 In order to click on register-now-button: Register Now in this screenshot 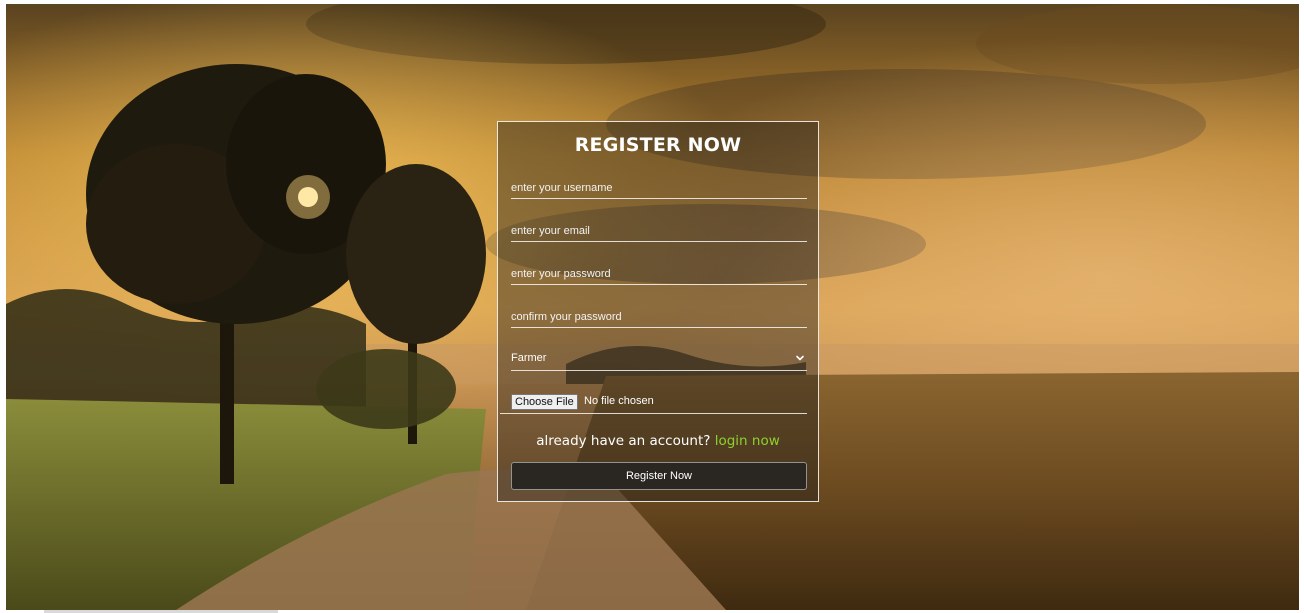, I will do `click(659, 476)`.